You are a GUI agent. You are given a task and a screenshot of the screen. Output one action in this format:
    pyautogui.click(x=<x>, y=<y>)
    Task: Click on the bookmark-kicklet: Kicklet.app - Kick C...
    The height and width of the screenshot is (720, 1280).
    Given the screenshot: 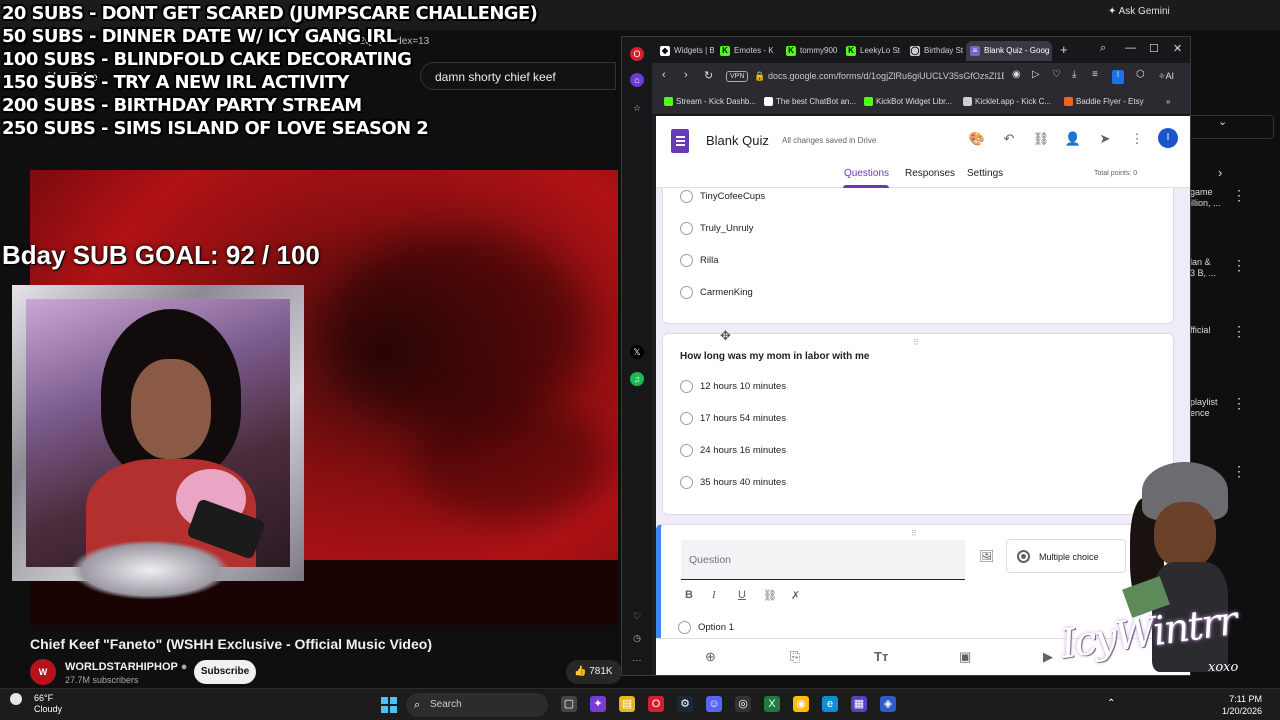 What is the action you would take?
    pyautogui.click(x=1007, y=101)
    